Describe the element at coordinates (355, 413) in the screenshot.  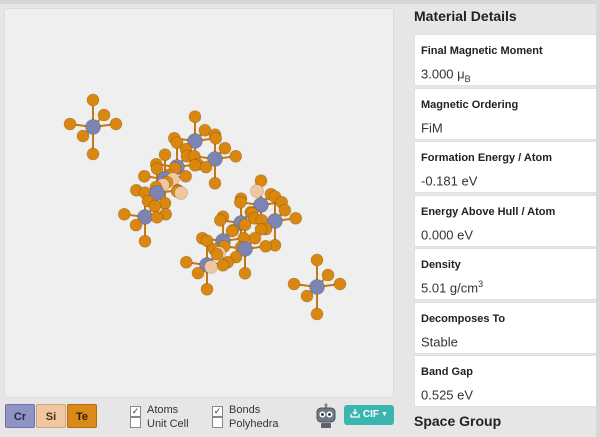
I see `download-icon` at that location.